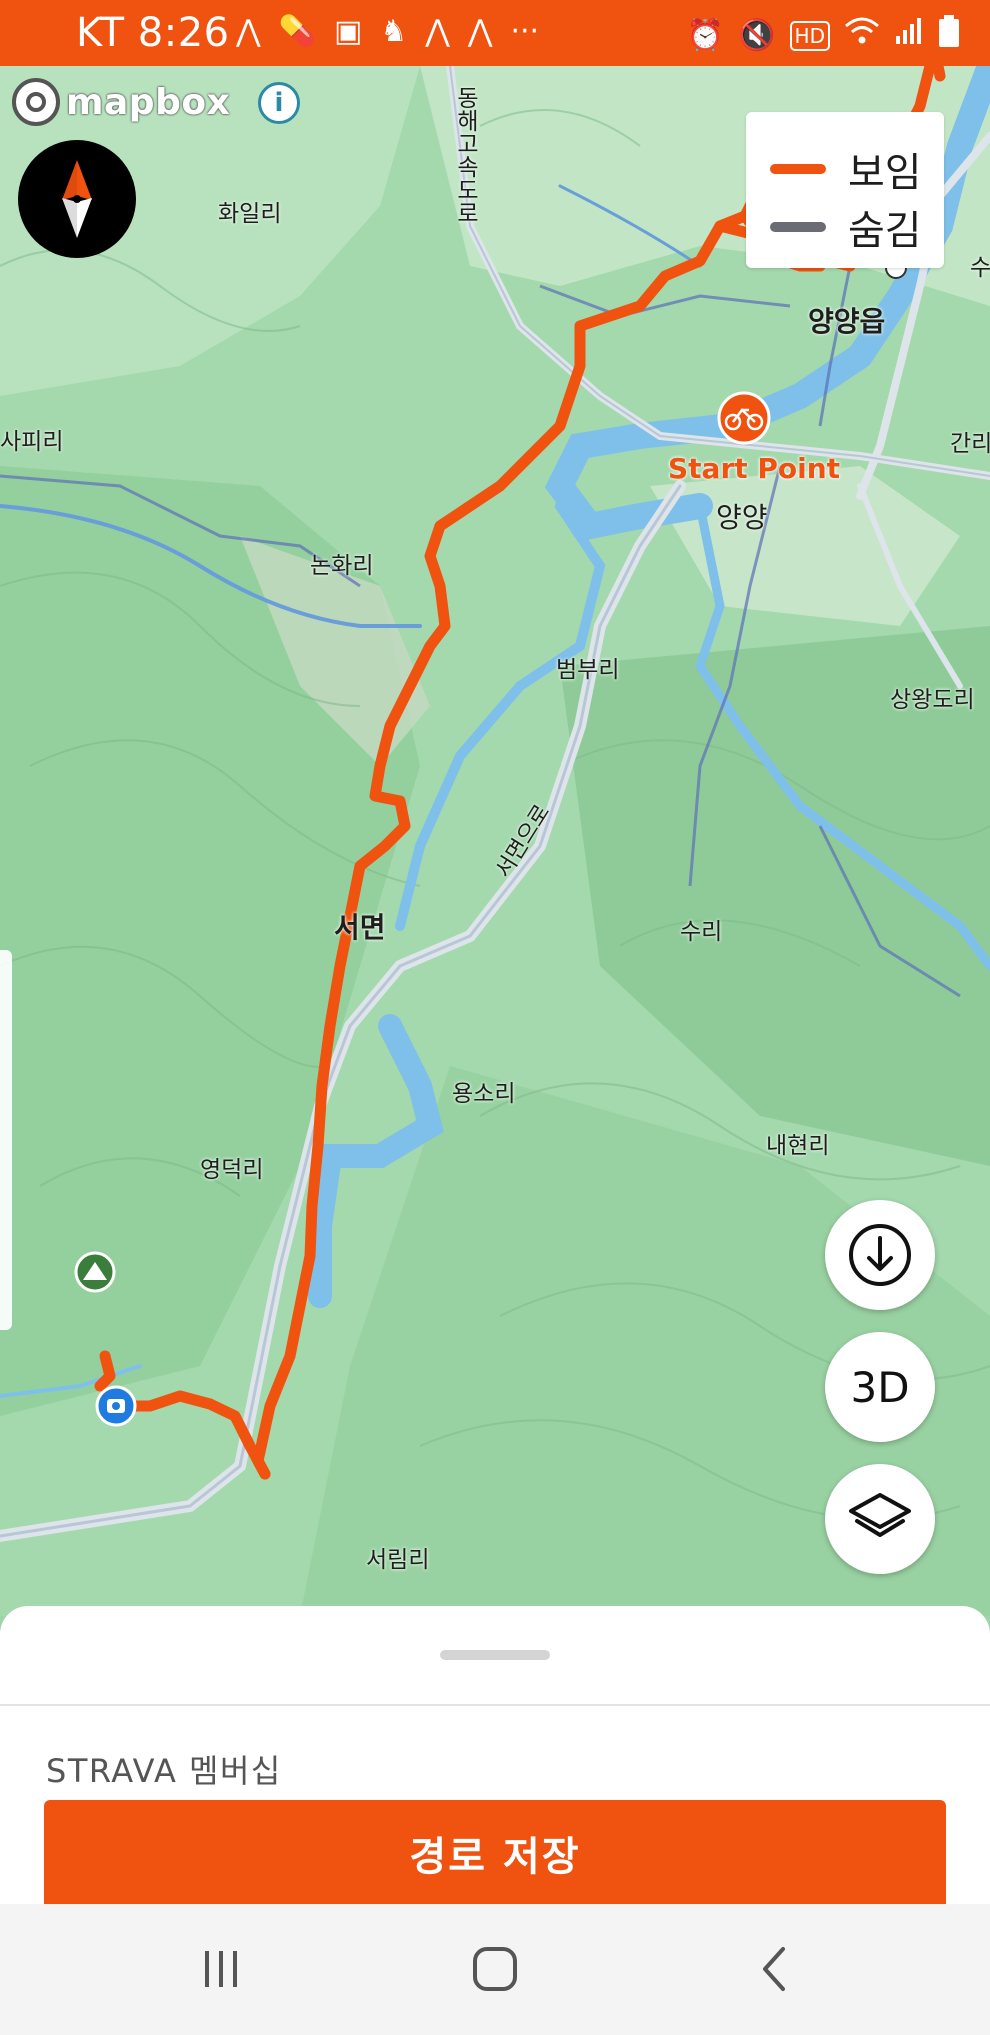  I want to click on layers-icon, so click(880, 1515).